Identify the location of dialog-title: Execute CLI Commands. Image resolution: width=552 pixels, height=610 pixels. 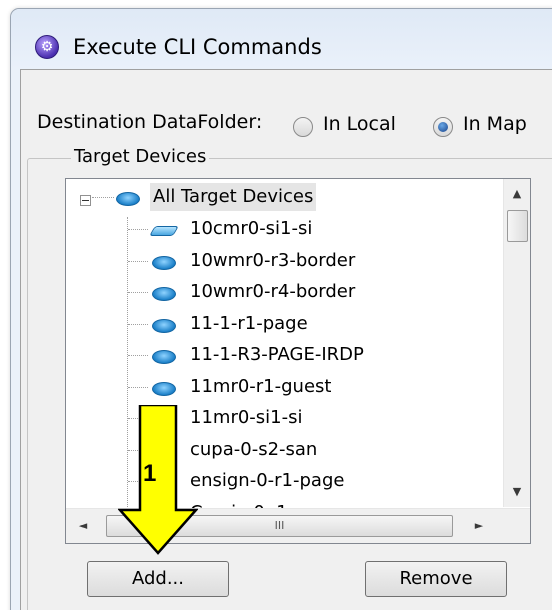
(197, 47).